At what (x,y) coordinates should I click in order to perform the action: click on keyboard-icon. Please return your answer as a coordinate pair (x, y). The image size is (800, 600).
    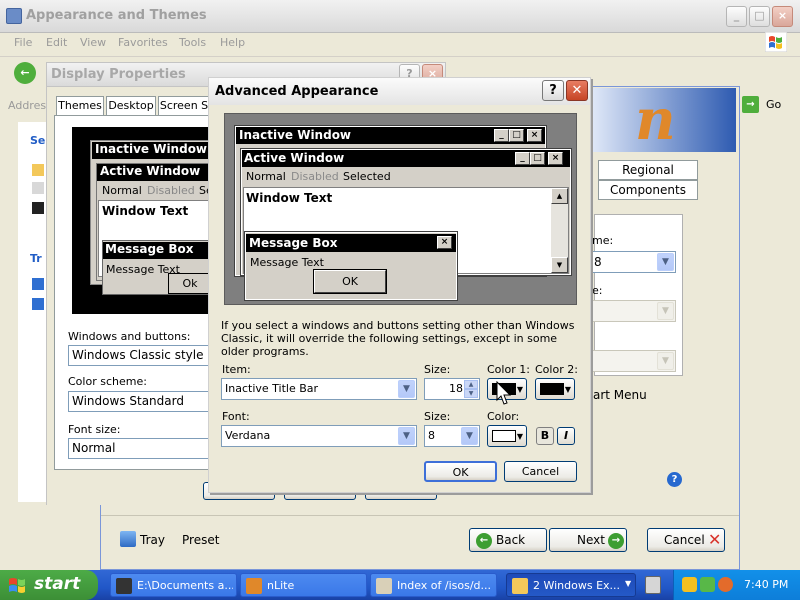
    Looking at the image, I should click on (653, 585).